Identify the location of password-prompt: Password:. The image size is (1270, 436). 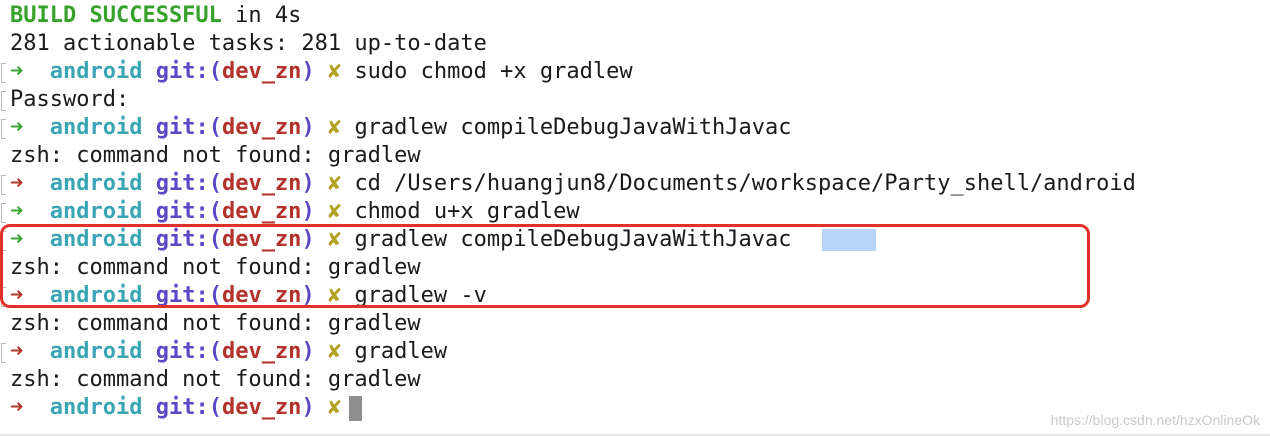
(70, 99).